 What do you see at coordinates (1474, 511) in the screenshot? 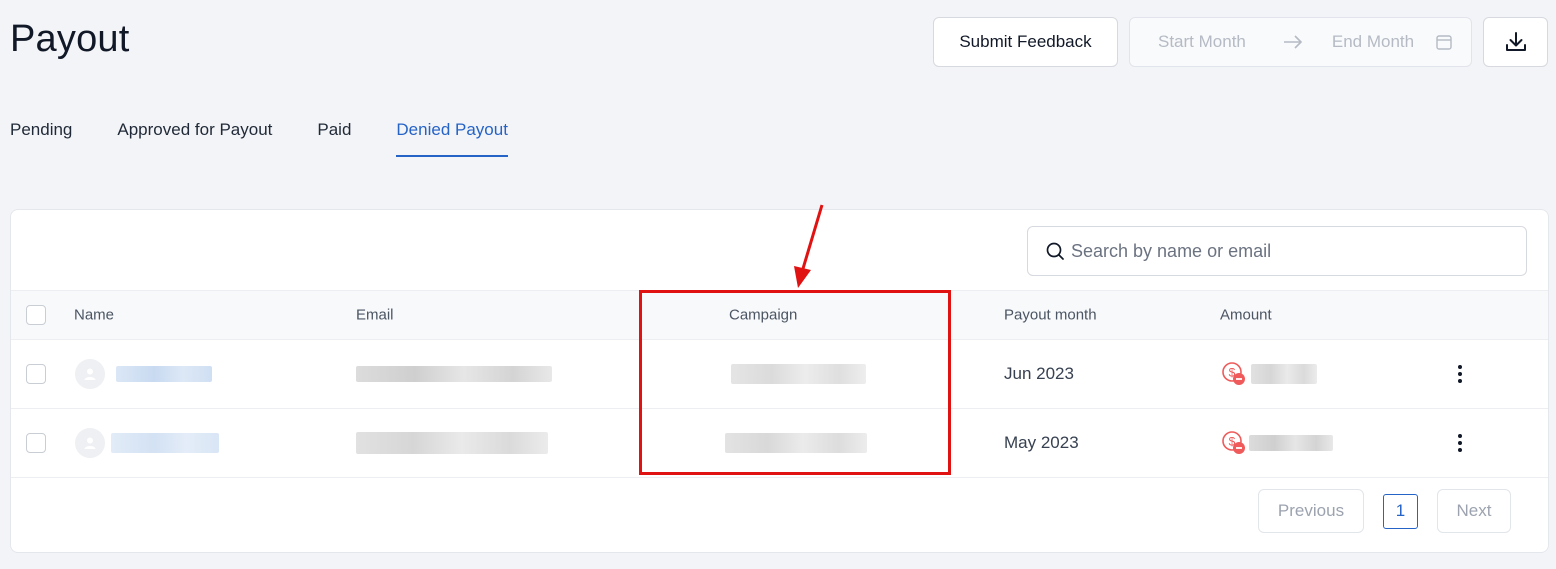
I see `next-page-button: Next` at bounding box center [1474, 511].